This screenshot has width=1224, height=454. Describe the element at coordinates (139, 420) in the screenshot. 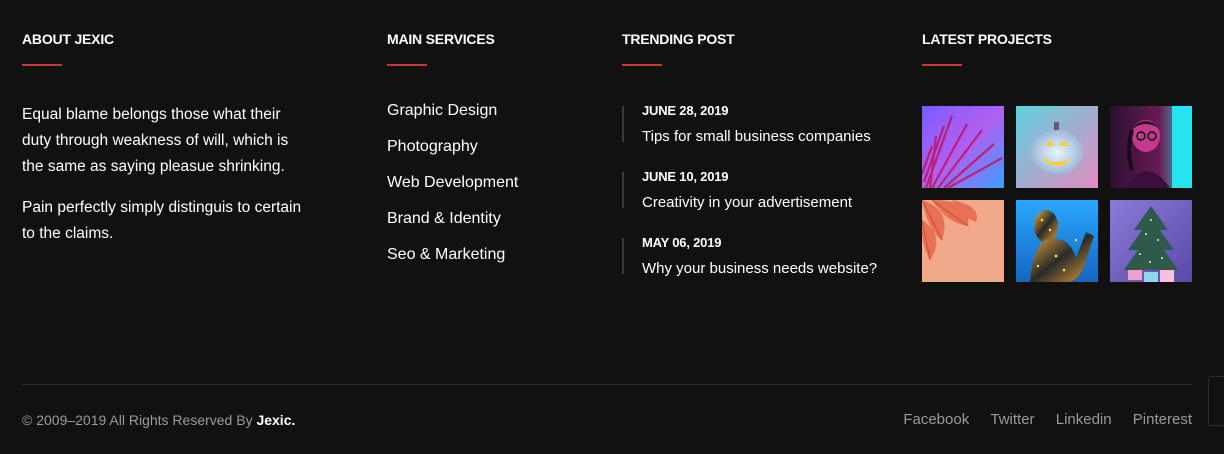

I see `copyright-text: © 2009–2019 All Rights Reserved By` at that location.